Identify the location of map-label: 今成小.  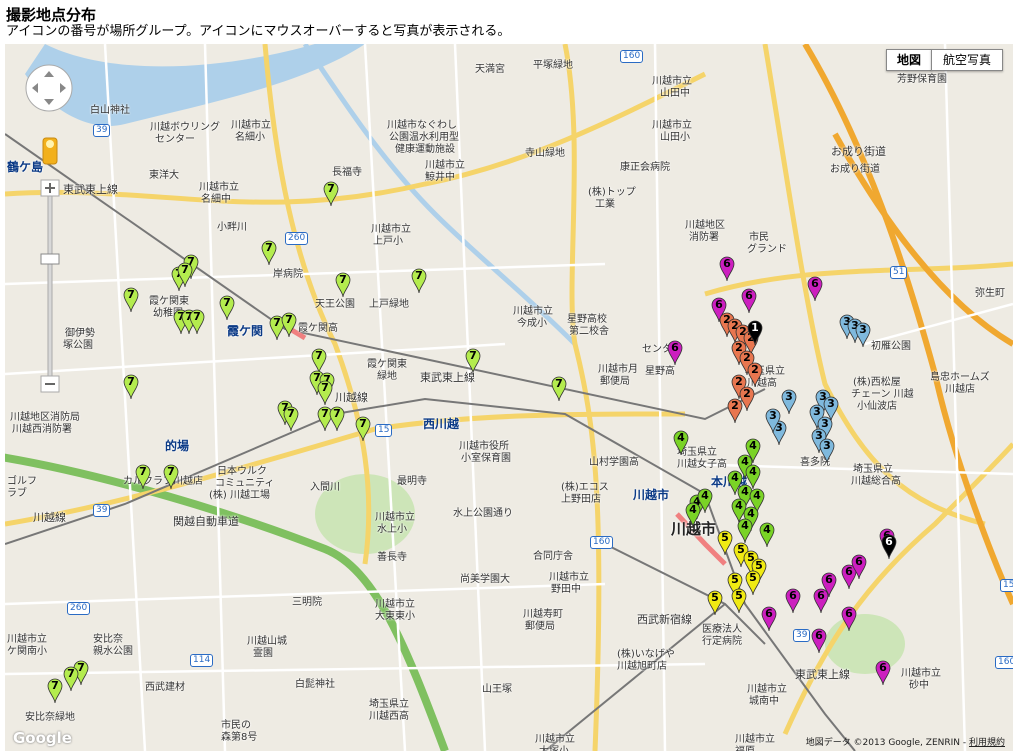
(532, 323).